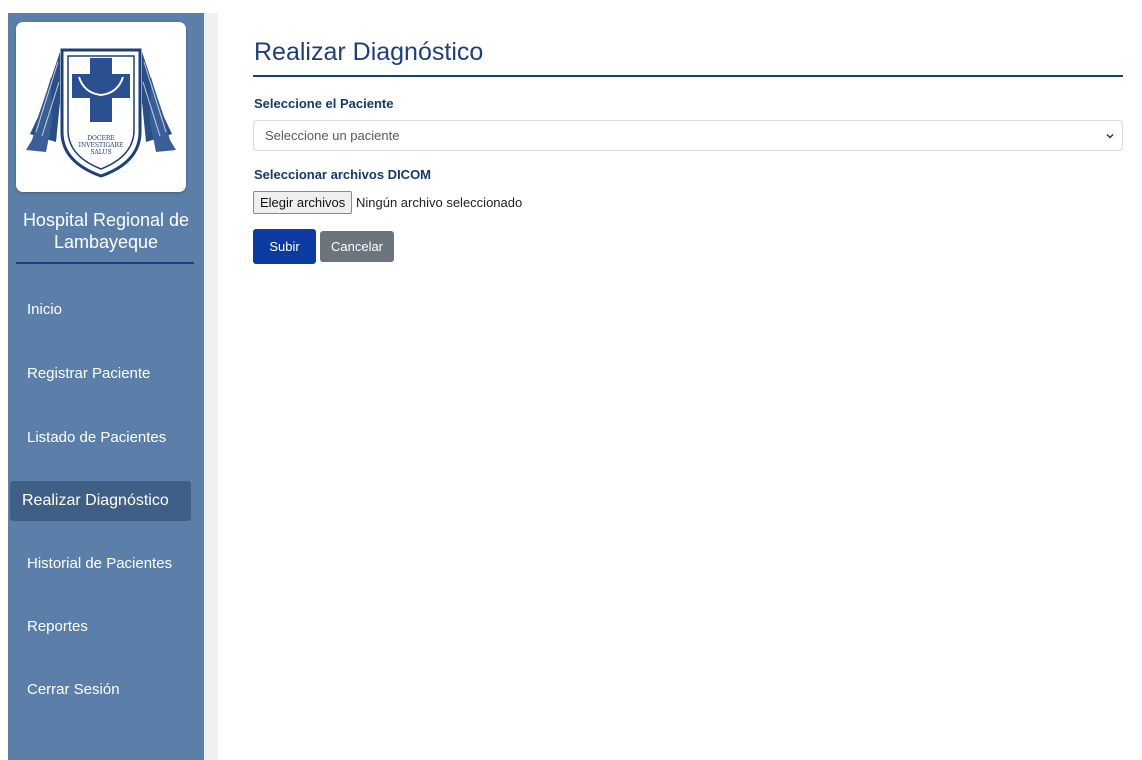 The height and width of the screenshot is (760, 1142). I want to click on hospital-crest-logo: DOCERE INVESTIGARE SALUS, so click(101, 113).